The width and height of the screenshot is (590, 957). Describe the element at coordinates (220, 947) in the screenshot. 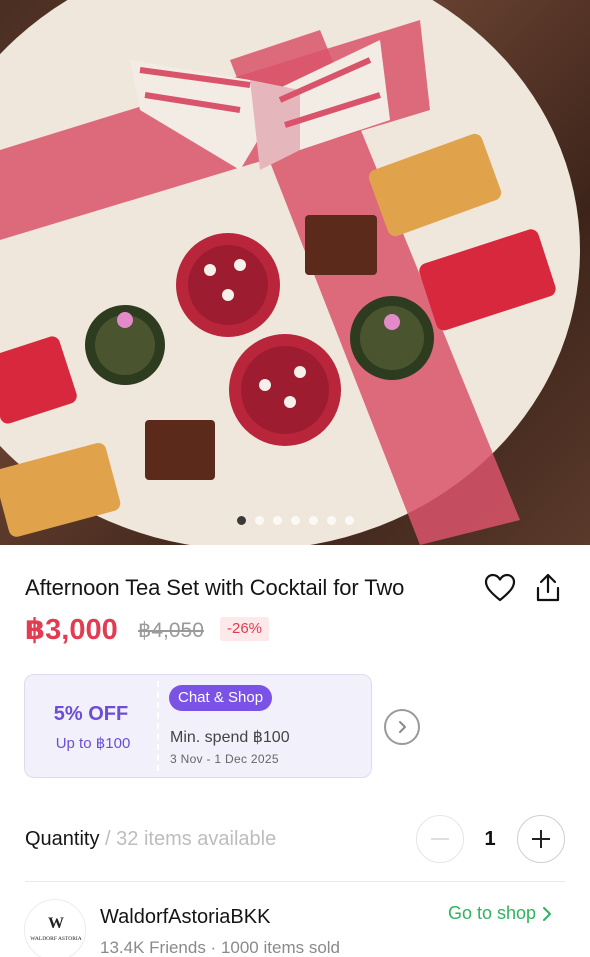

I see `shop-stats: 13.4K Friends · 1000 items sold` at that location.